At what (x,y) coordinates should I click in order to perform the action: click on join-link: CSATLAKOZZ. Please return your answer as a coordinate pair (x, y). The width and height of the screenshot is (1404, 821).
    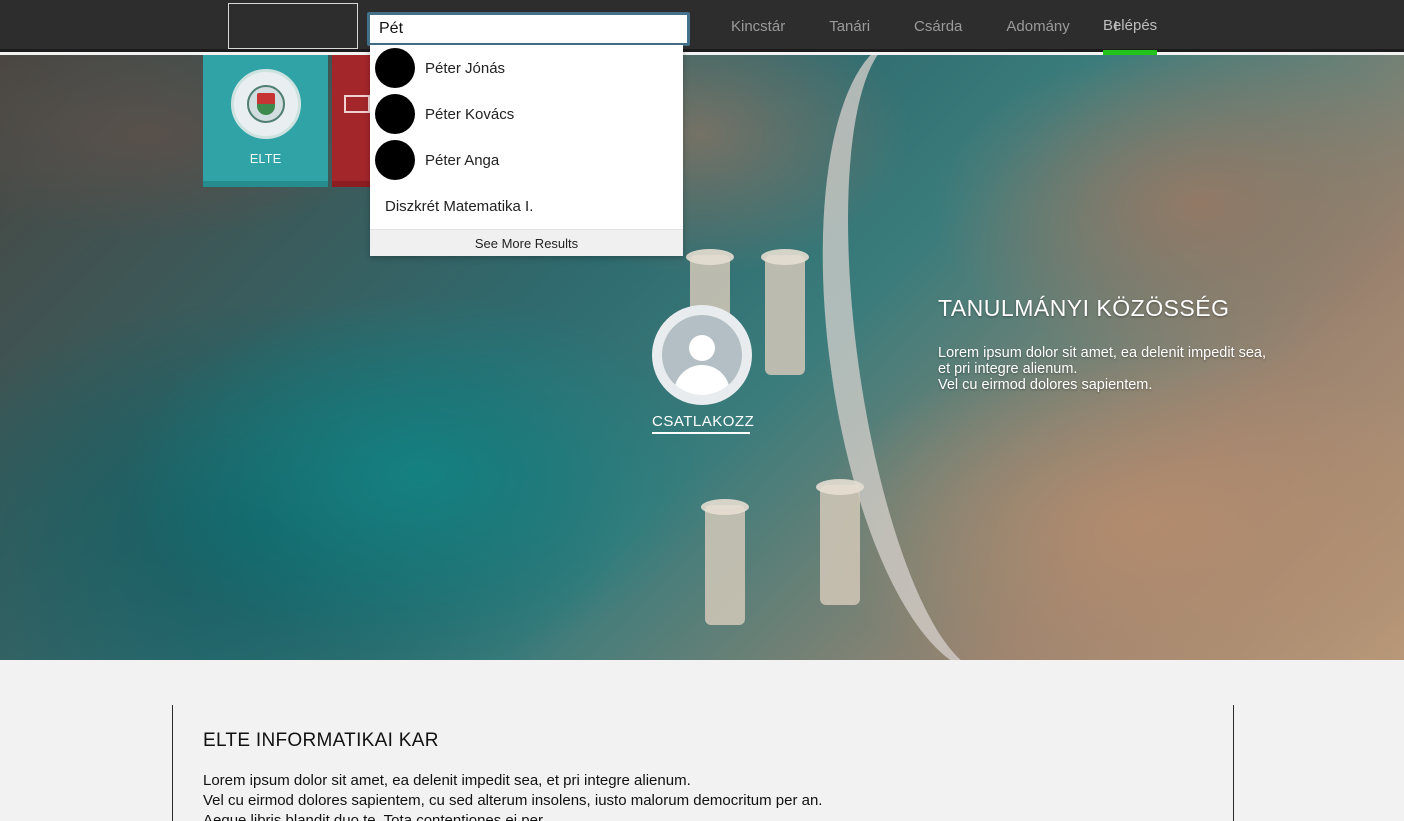
    Looking at the image, I should click on (703, 423).